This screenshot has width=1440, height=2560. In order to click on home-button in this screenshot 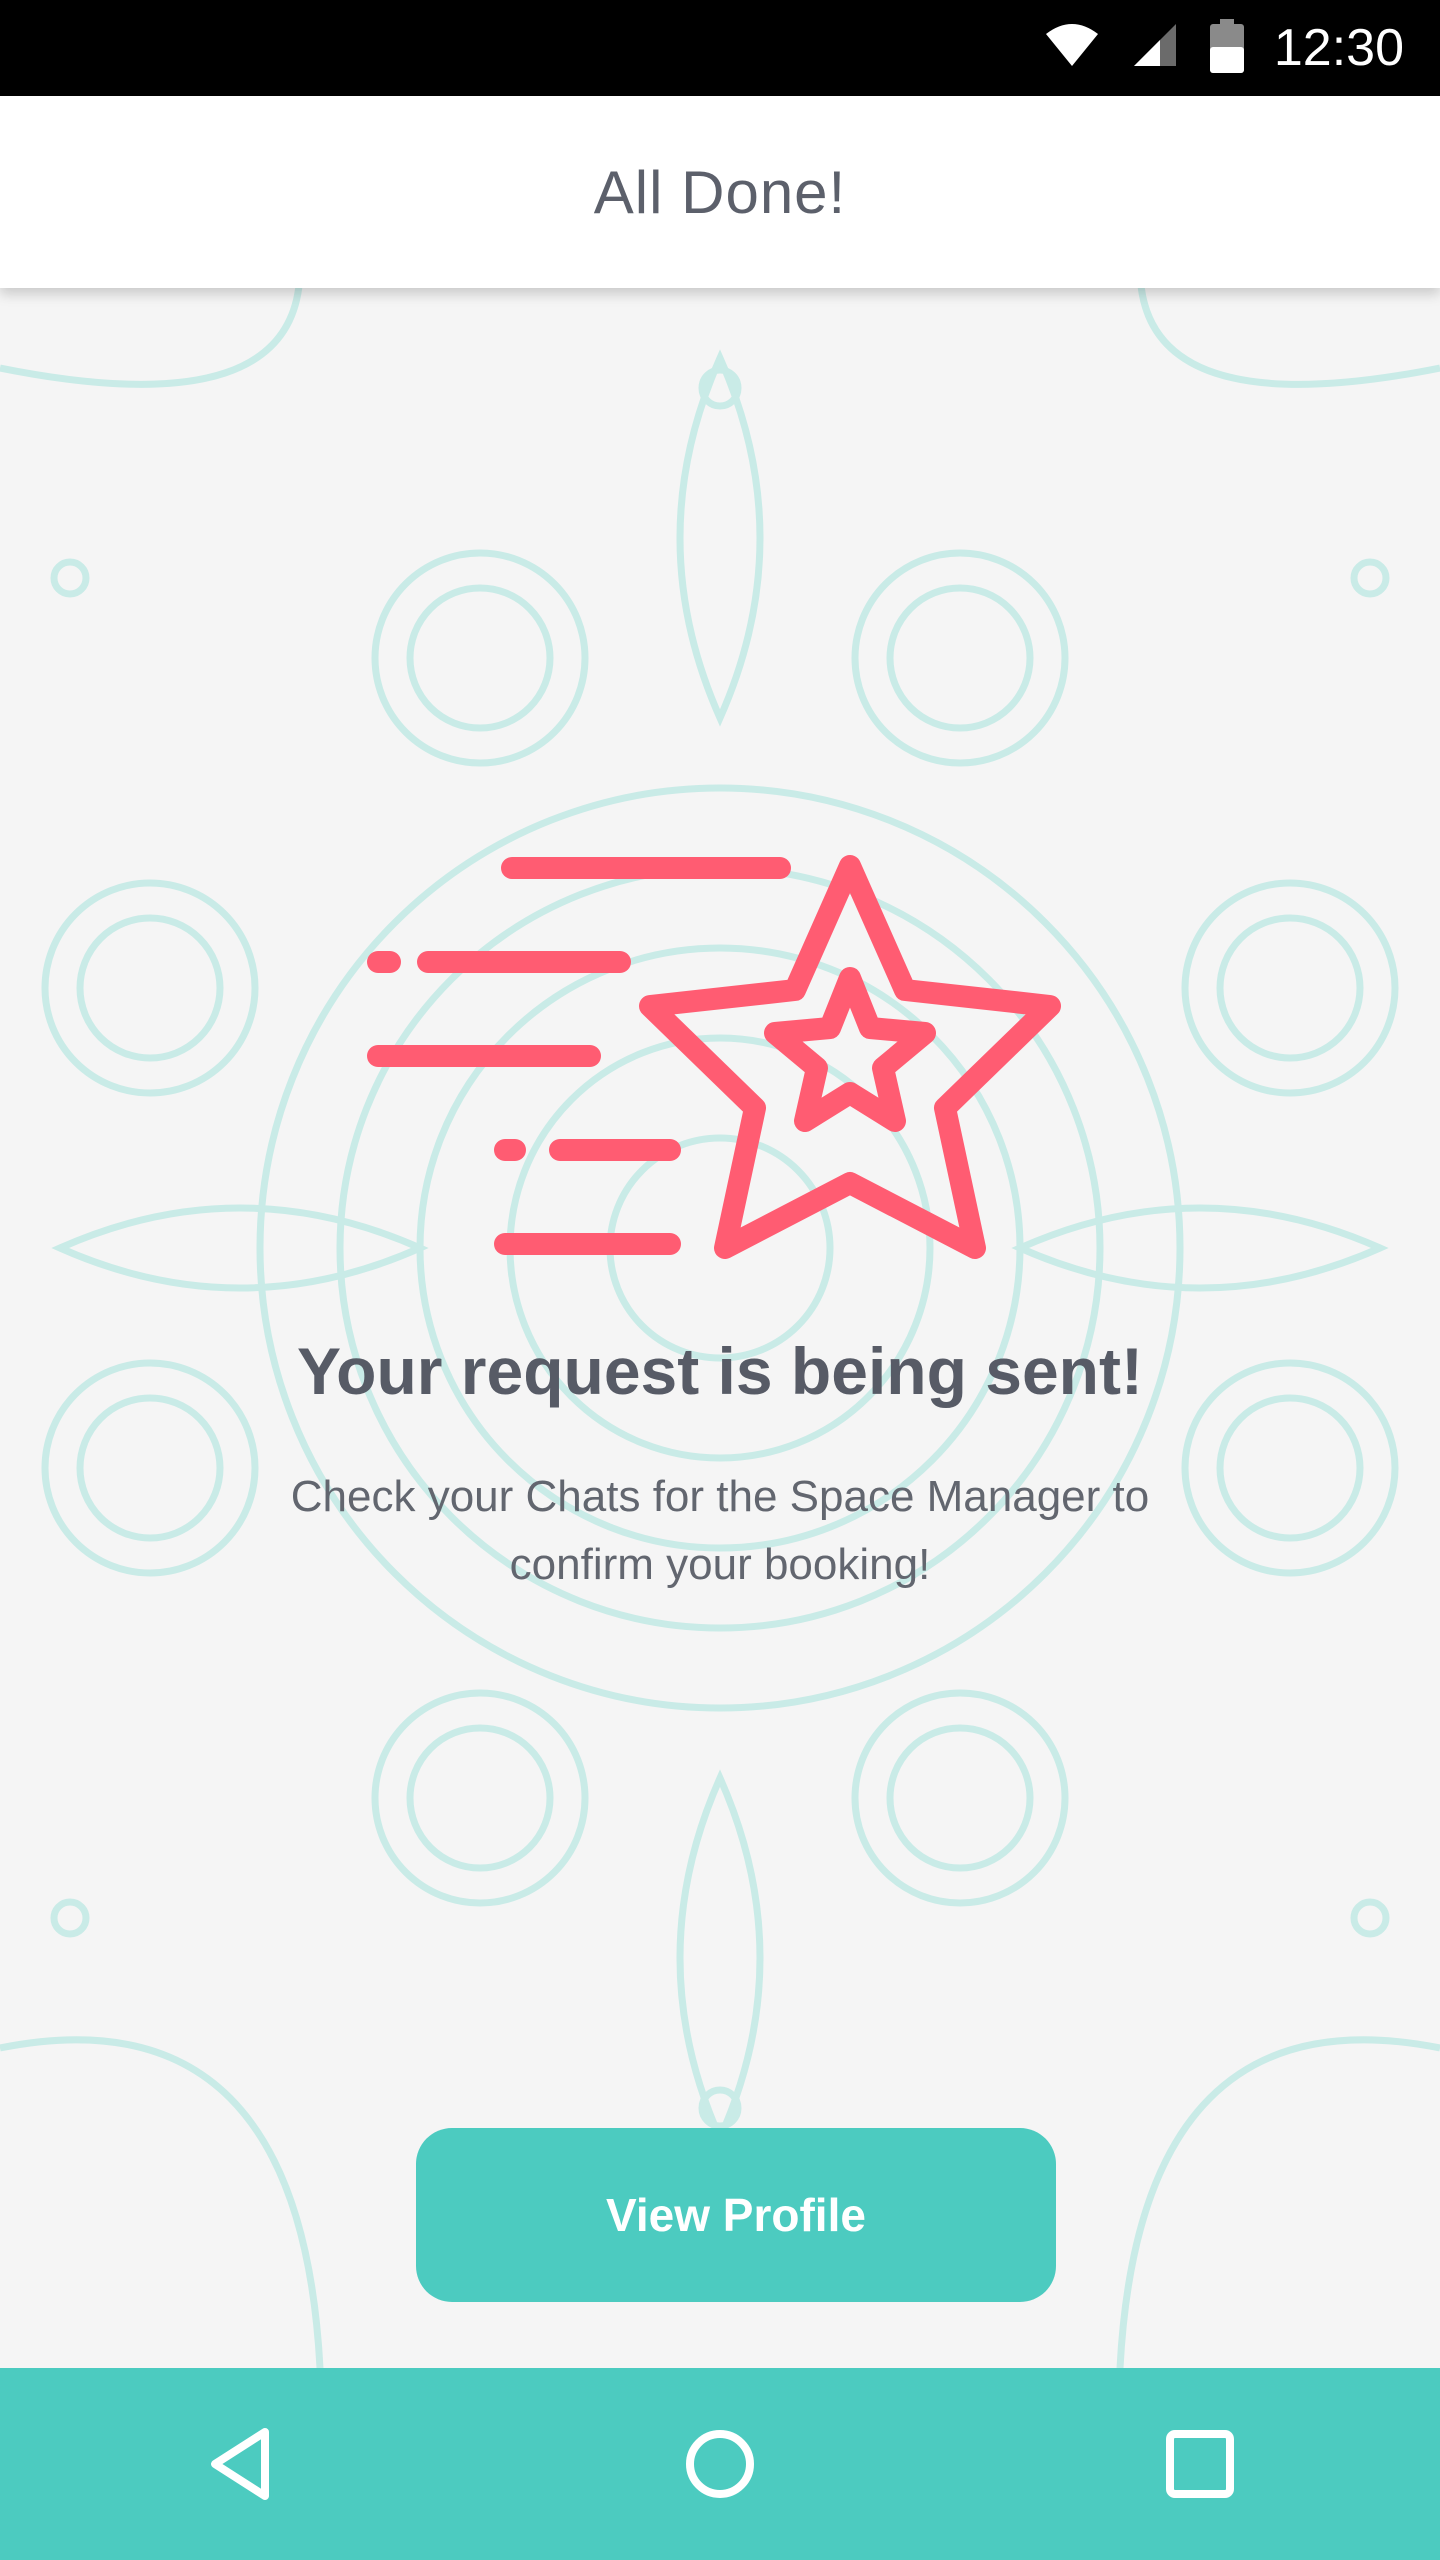, I will do `click(720, 2464)`.